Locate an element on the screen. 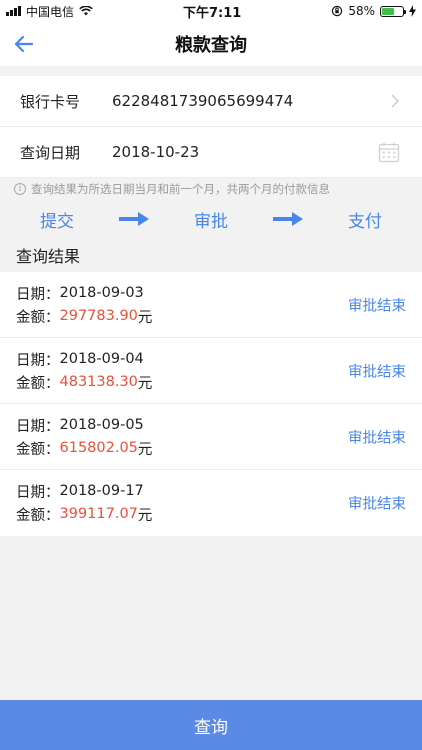 Image resolution: width=422 pixels, height=750 pixels. notice-bar: i 查询结果为所选日期当月和前一个月，共两个月的付款信息 is located at coordinates (211, 189).